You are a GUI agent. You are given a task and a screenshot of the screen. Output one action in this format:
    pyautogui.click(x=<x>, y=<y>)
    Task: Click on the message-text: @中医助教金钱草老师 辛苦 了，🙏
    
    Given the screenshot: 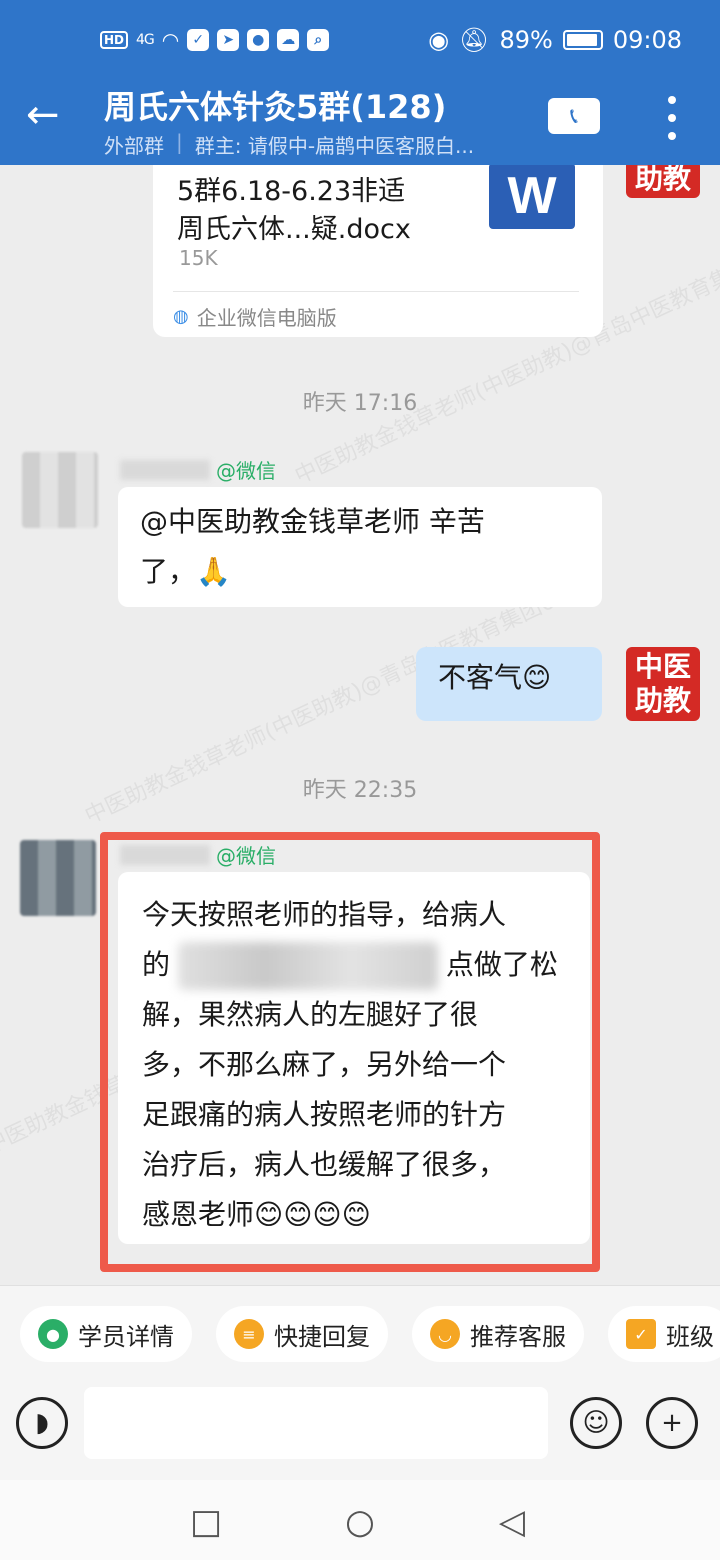 What is the action you would take?
    pyautogui.click(x=312, y=546)
    